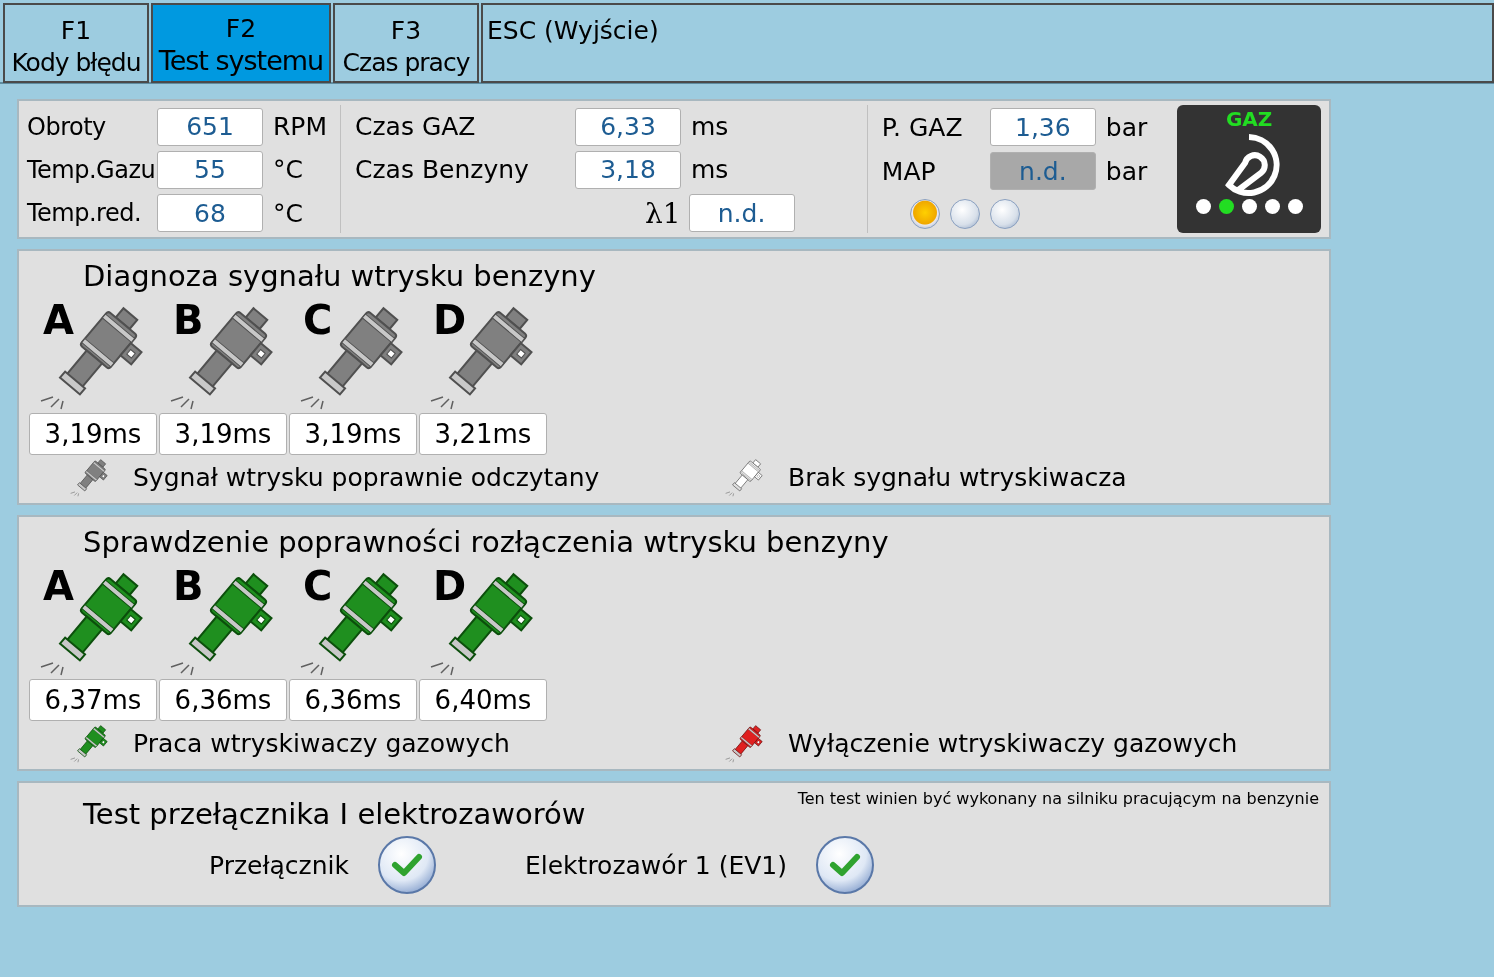 This screenshot has height=977, width=1494. What do you see at coordinates (241, 43) in the screenshot?
I see `tab: F2 Test systemu` at bounding box center [241, 43].